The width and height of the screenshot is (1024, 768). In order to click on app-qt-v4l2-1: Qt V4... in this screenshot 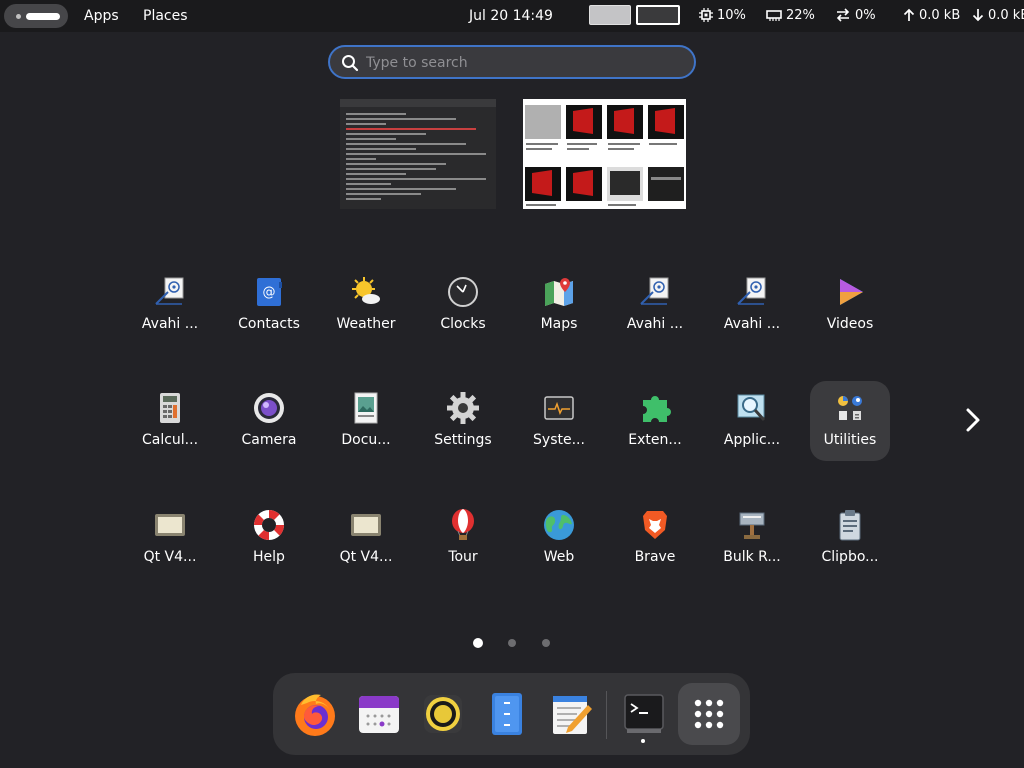, I will do `click(170, 538)`.